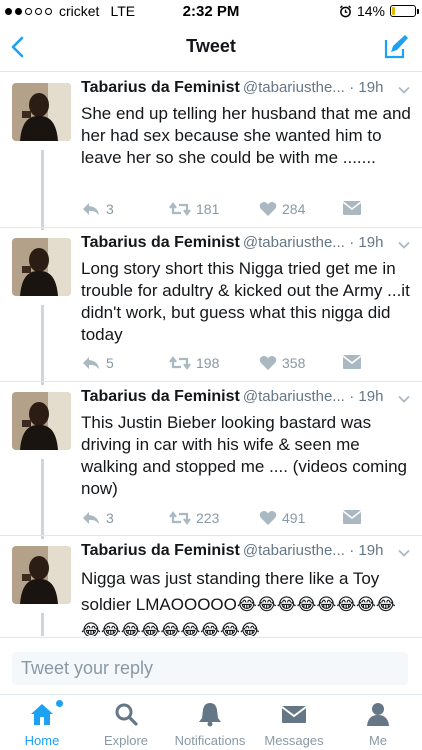 The height and width of the screenshot is (750, 422). Describe the element at coordinates (42, 740) in the screenshot. I see `tab-label: Home` at that location.